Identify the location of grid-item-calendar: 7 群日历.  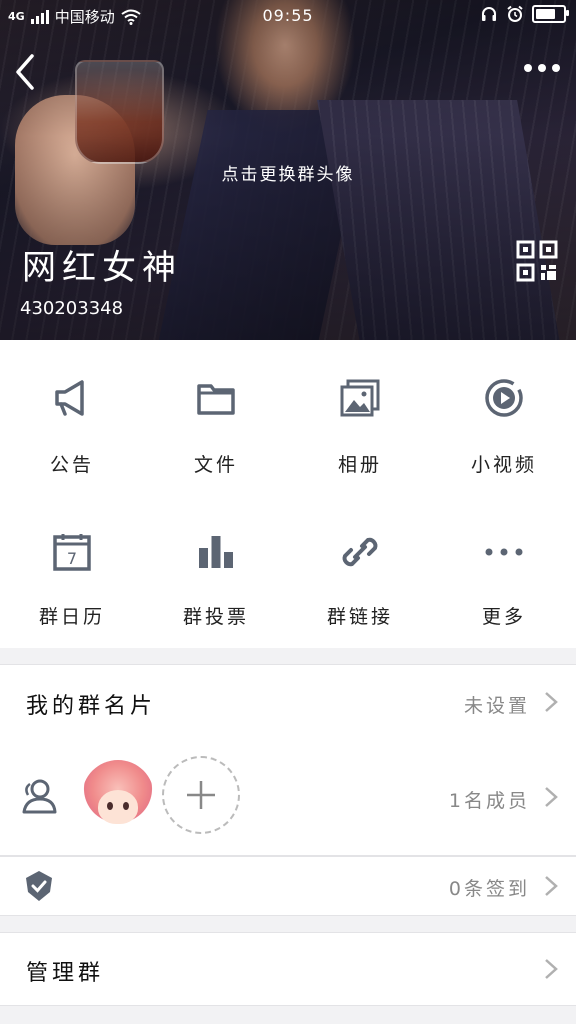
(72, 571).